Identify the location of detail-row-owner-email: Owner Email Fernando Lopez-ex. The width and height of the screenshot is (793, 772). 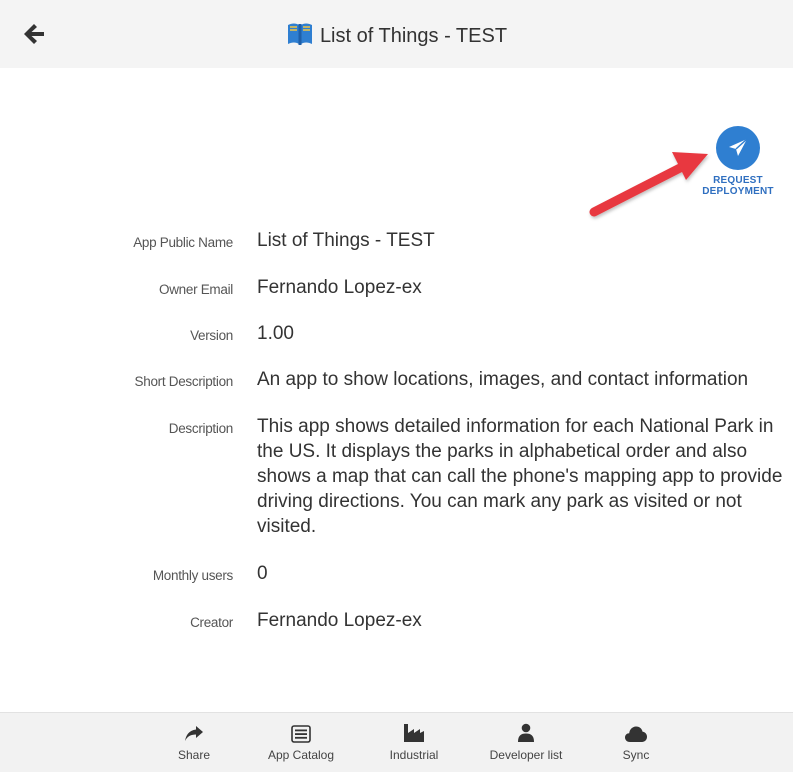
(396, 287).